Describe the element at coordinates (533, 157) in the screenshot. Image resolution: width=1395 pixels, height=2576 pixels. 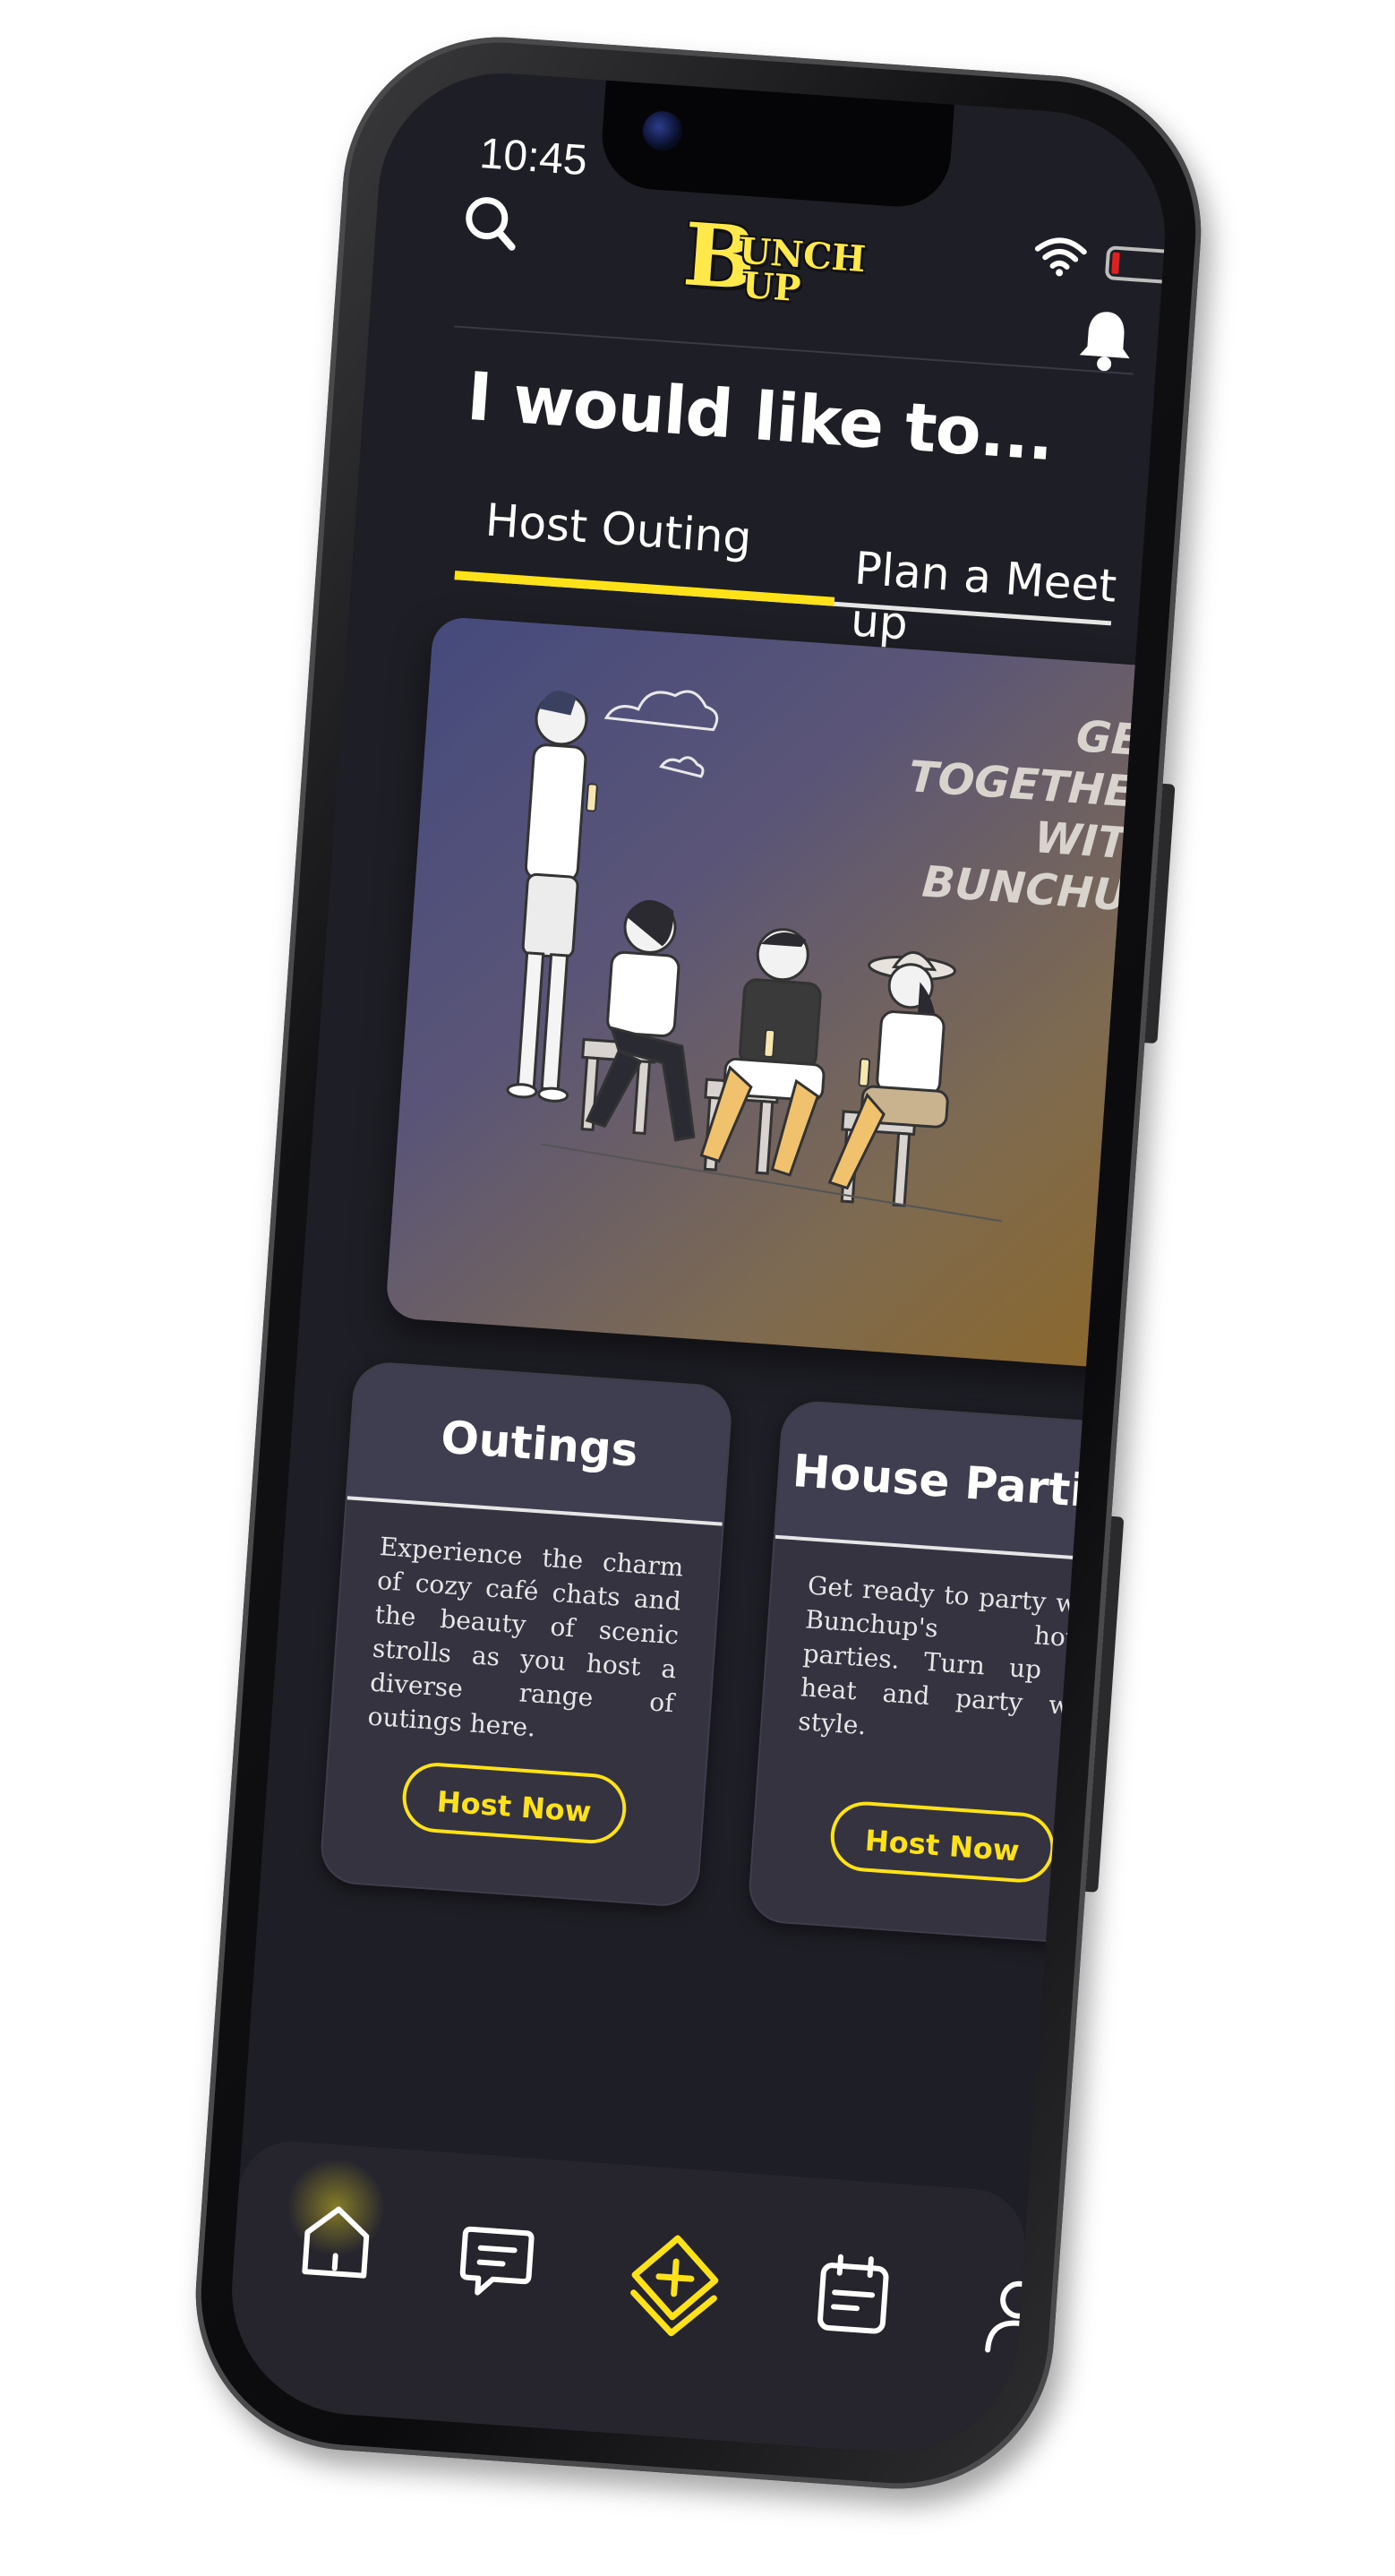
I see `status-time: 10:45` at that location.